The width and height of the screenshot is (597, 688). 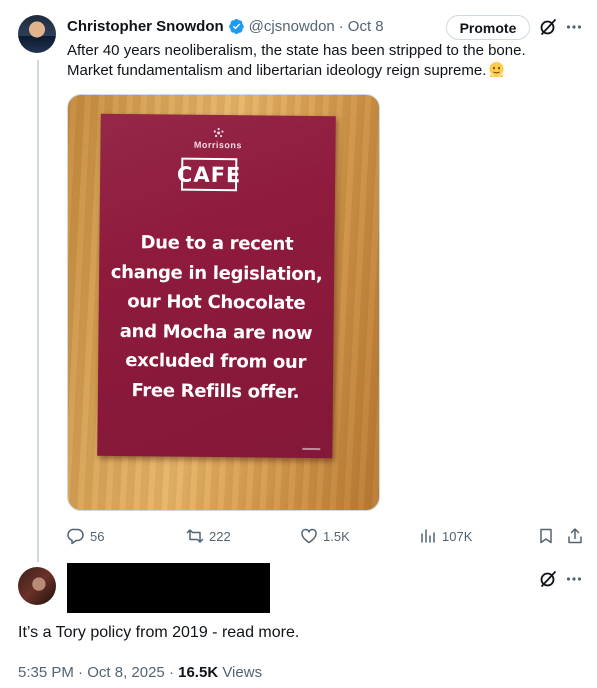 What do you see at coordinates (216, 361) in the screenshot?
I see `poster-line: excluded from our` at bounding box center [216, 361].